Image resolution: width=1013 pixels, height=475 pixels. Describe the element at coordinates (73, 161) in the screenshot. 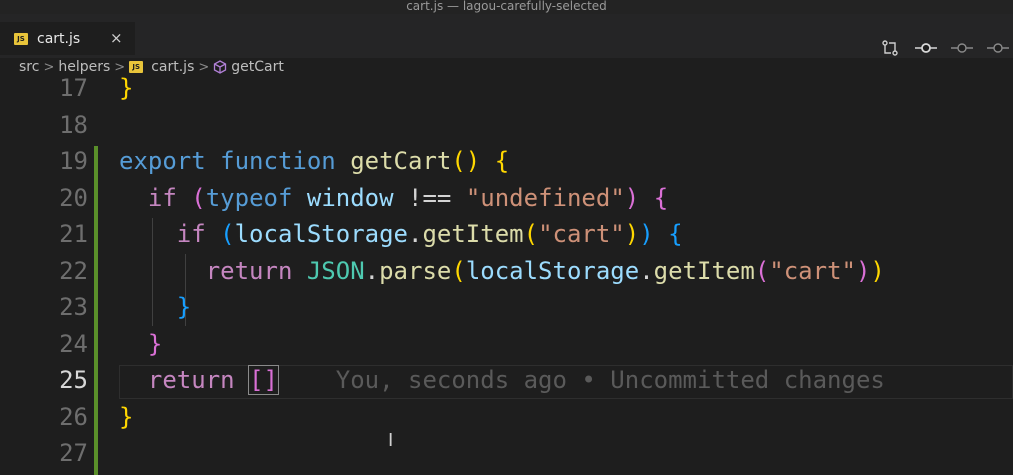

I see `line-number: 19` at that location.